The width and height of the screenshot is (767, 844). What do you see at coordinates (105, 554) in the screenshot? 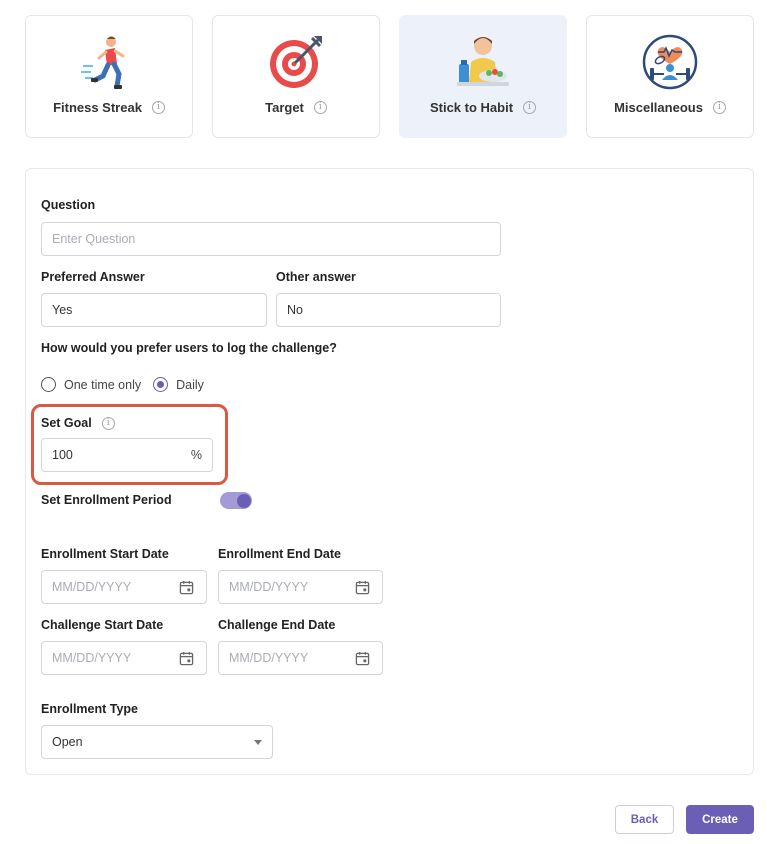
I see `enrollment-start-label: Enrollment Start Date` at bounding box center [105, 554].